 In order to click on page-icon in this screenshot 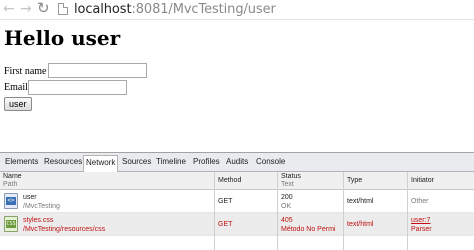, I will do `click(63, 9)`.